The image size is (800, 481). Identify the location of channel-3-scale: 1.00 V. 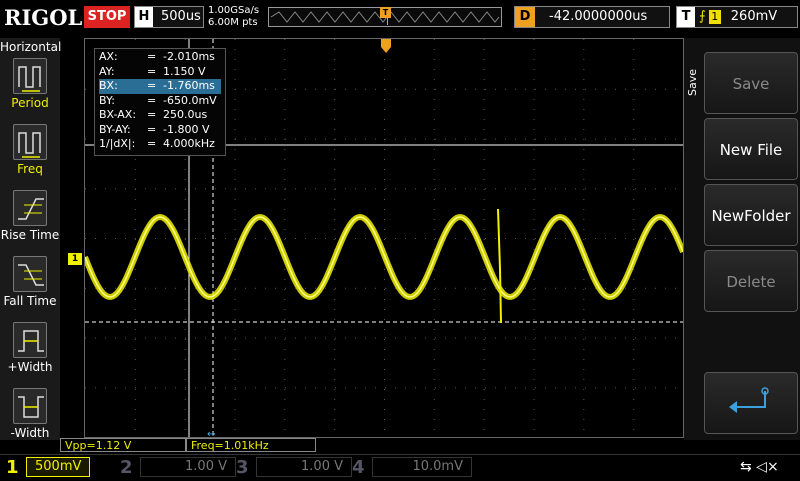
(304, 467).